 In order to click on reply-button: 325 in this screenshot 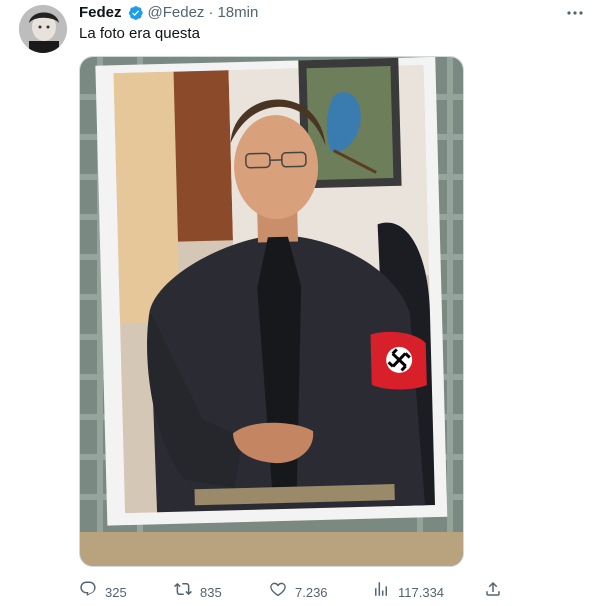, I will do `click(103, 592)`.